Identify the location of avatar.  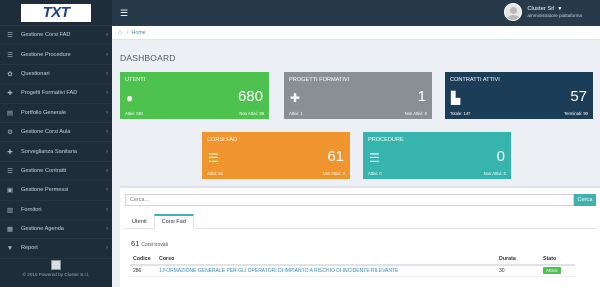
(513, 12).